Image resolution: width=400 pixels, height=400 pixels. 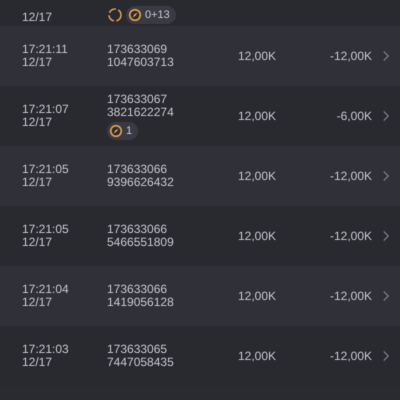 I want to click on ticket-number: 1047603713, so click(x=141, y=62).